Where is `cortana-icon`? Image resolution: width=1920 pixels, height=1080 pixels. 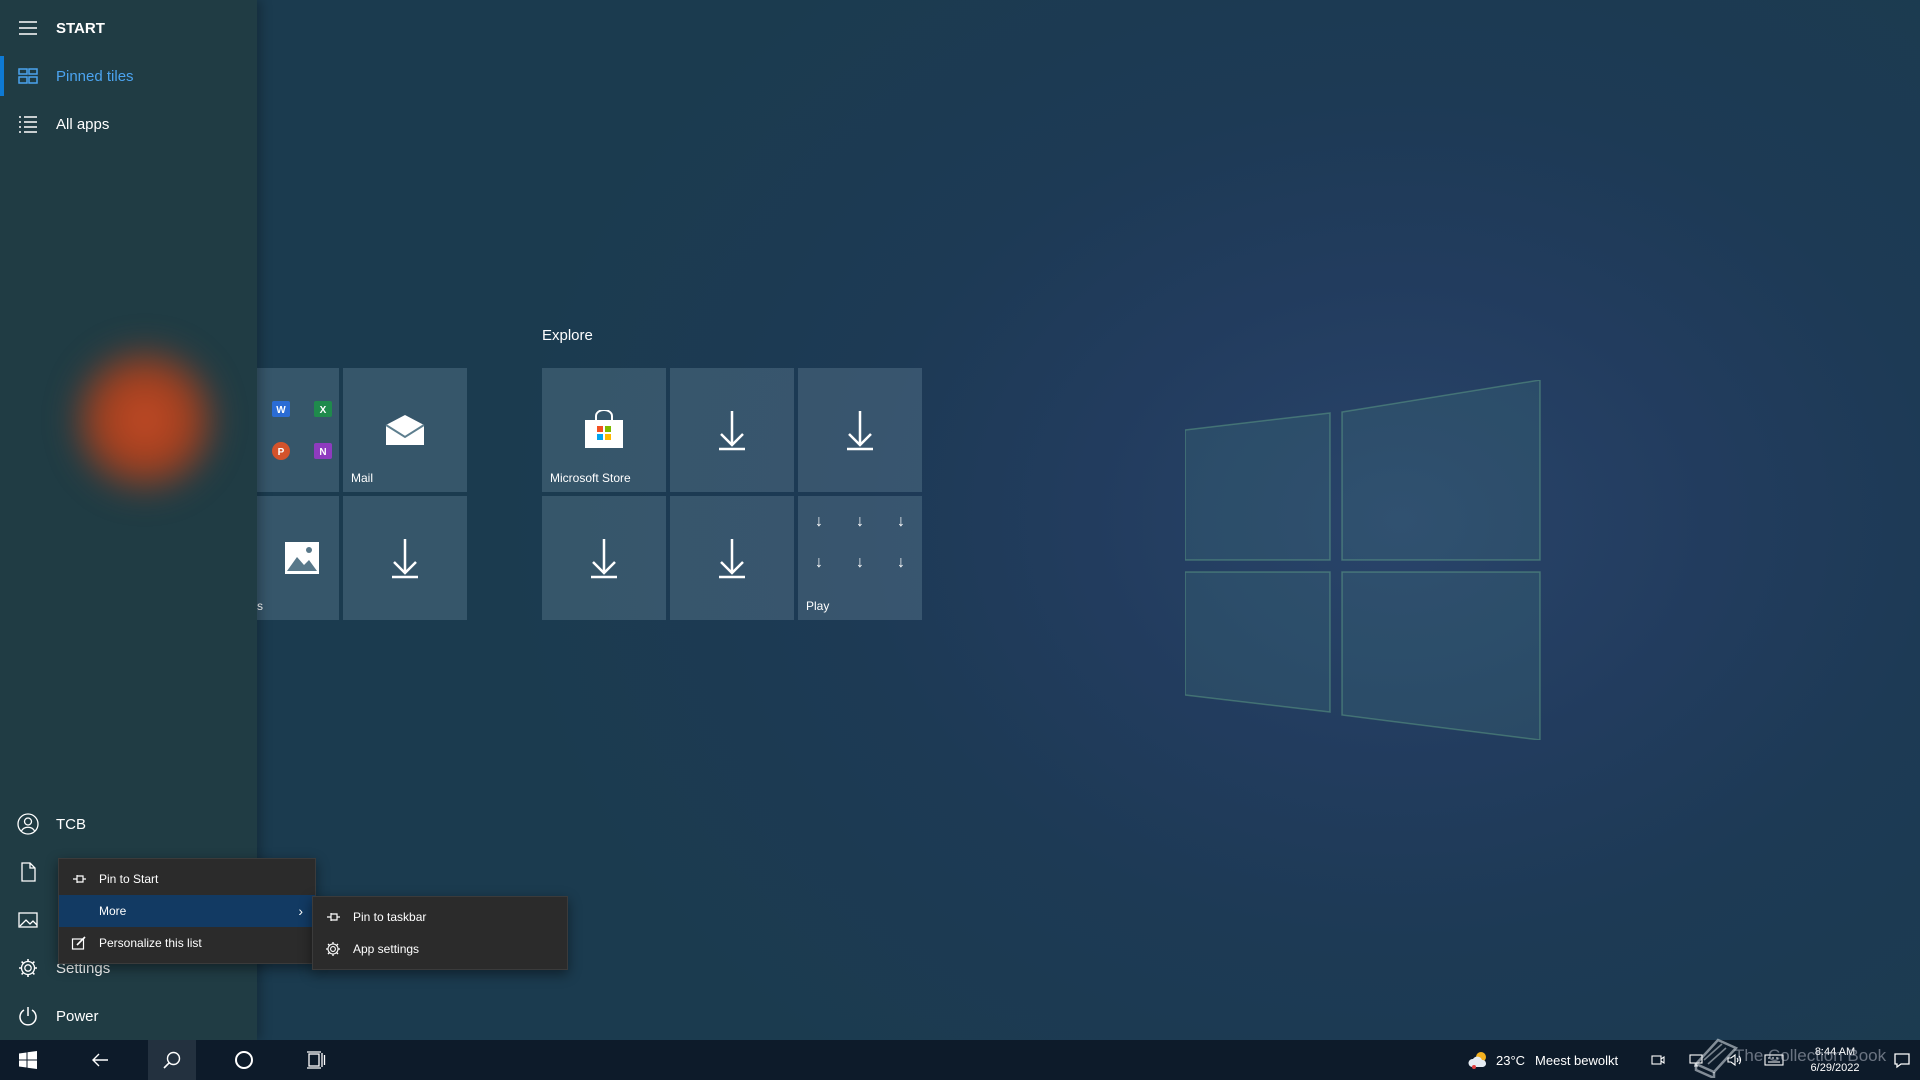
cortana-icon is located at coordinates (244, 1060).